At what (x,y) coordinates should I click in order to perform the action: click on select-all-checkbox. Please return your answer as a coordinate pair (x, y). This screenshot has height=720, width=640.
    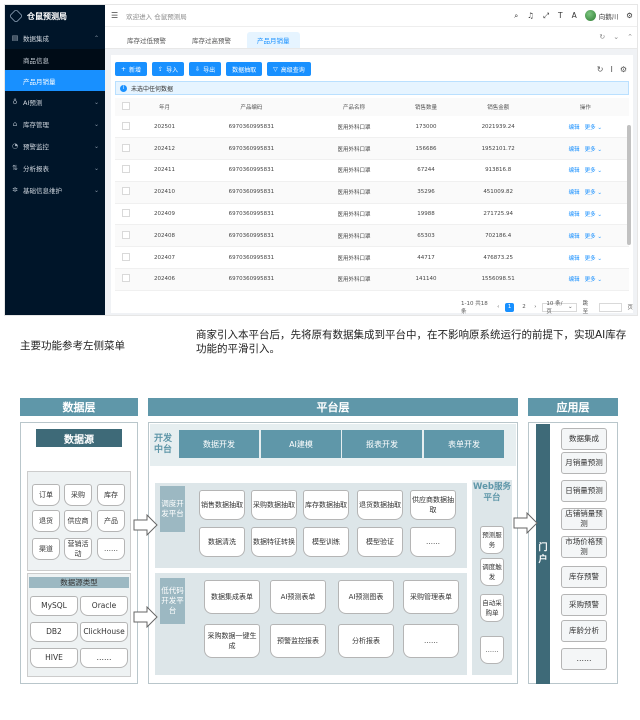
    Looking at the image, I should click on (126, 107).